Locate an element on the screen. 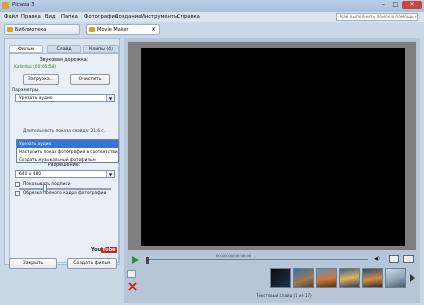 Image resolution: width=424 pixels, height=305 pixels. search-hint-field: Как выполнить поиск в помощь на Google is located at coordinates (377, 17).